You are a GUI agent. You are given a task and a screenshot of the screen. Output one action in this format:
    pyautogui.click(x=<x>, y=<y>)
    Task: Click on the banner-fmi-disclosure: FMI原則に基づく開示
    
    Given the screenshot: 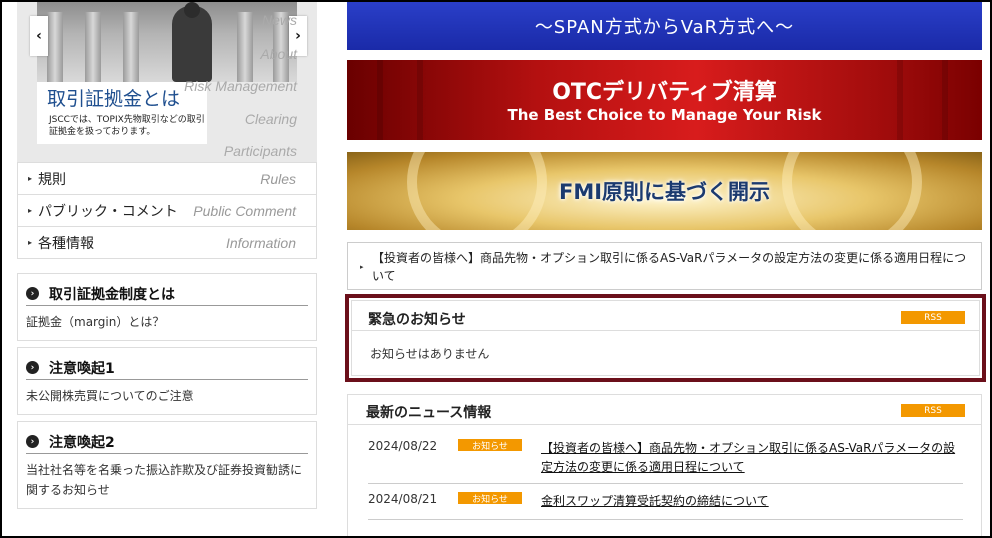 What is the action you would take?
    pyautogui.click(x=664, y=191)
    